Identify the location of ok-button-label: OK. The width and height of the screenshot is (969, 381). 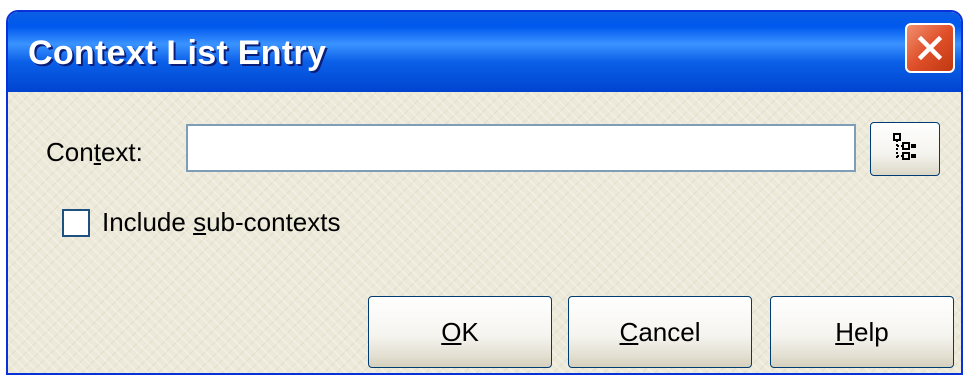
(460, 331).